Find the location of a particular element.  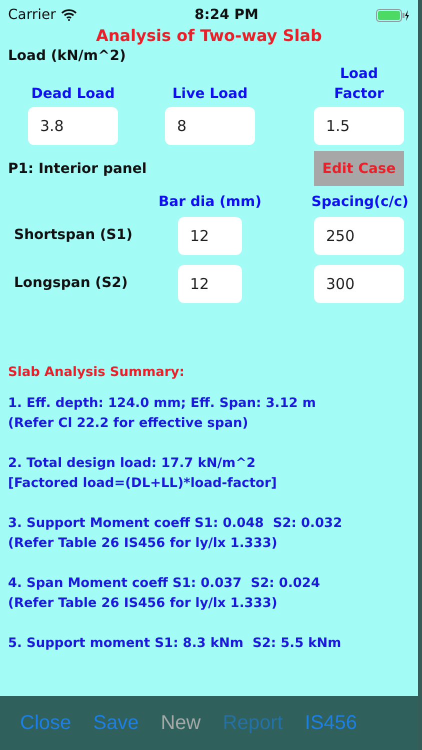

input-field: 300 is located at coordinates (359, 284).